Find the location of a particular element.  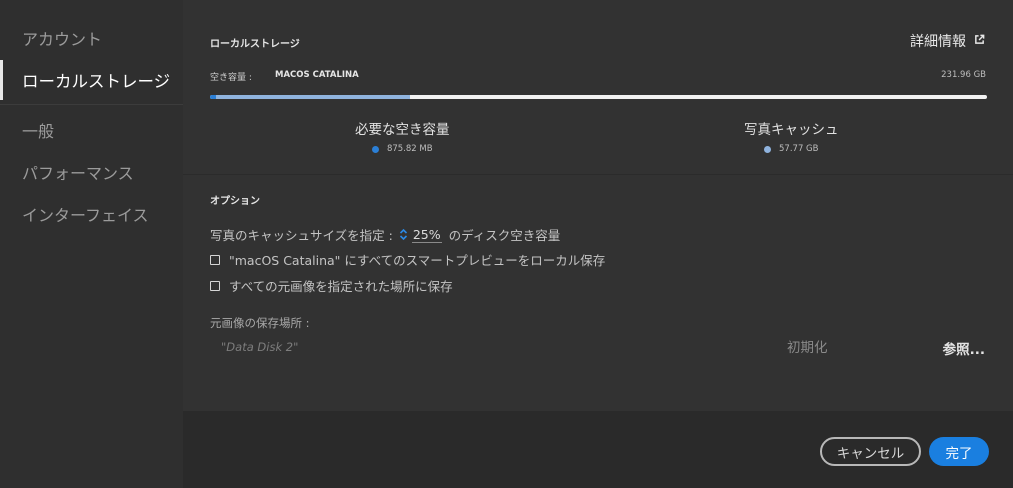

sidebar-item-label: アカウント is located at coordinates (62, 39).